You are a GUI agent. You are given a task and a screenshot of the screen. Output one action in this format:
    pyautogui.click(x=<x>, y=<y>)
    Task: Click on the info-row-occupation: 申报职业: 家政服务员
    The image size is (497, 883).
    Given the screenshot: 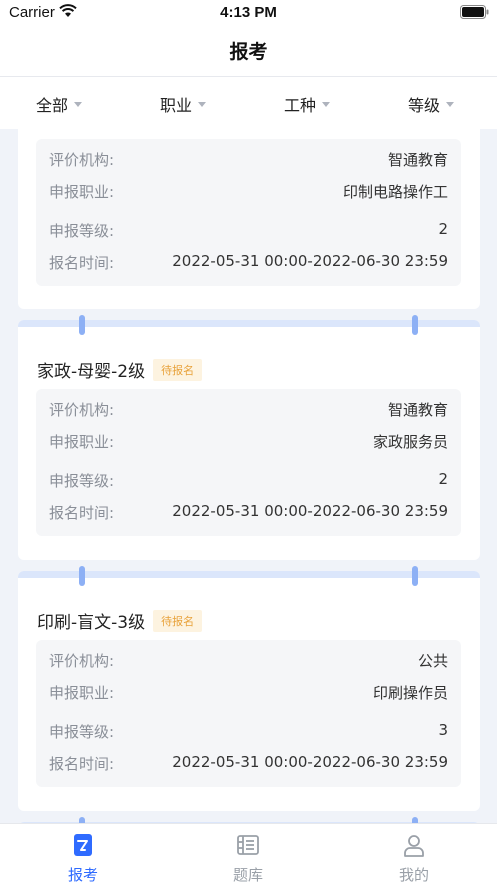 What is the action you would take?
    pyautogui.click(x=248, y=442)
    